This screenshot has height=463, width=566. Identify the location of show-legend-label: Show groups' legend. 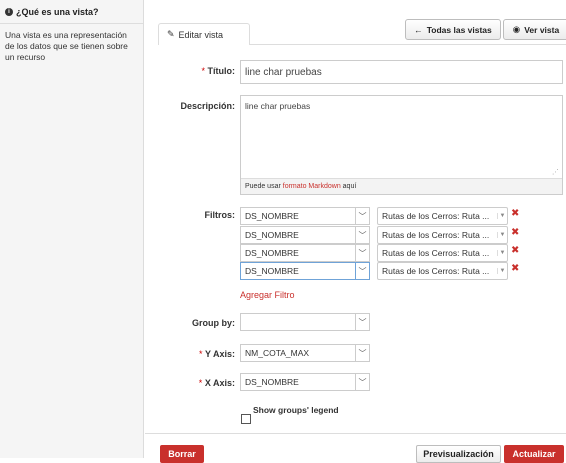
(296, 410).